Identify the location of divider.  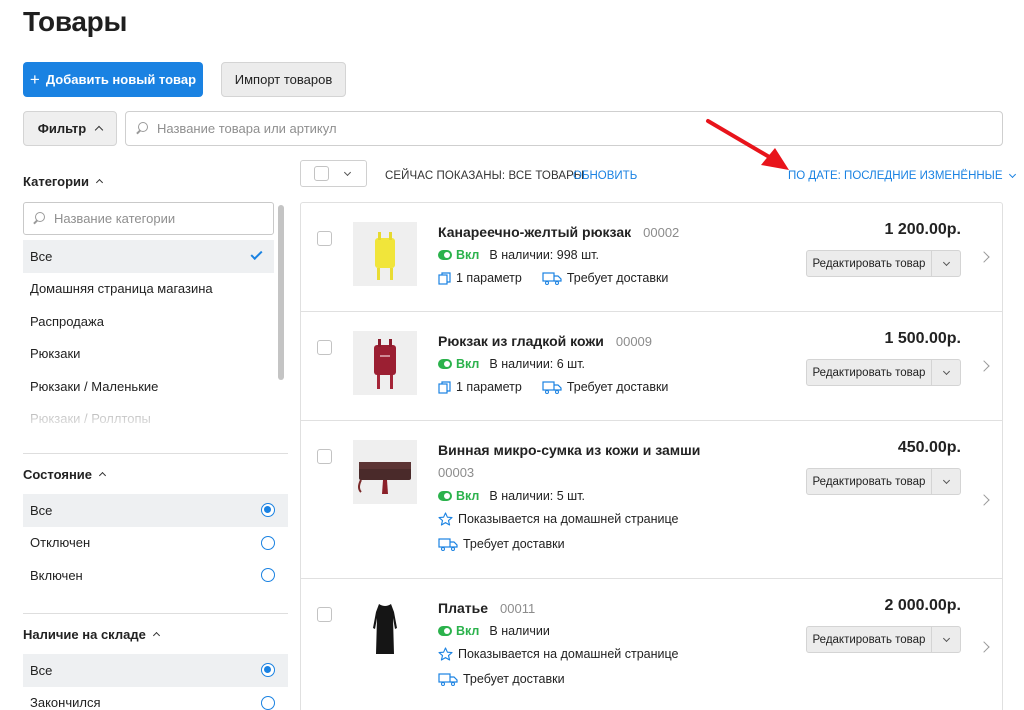
(155, 453).